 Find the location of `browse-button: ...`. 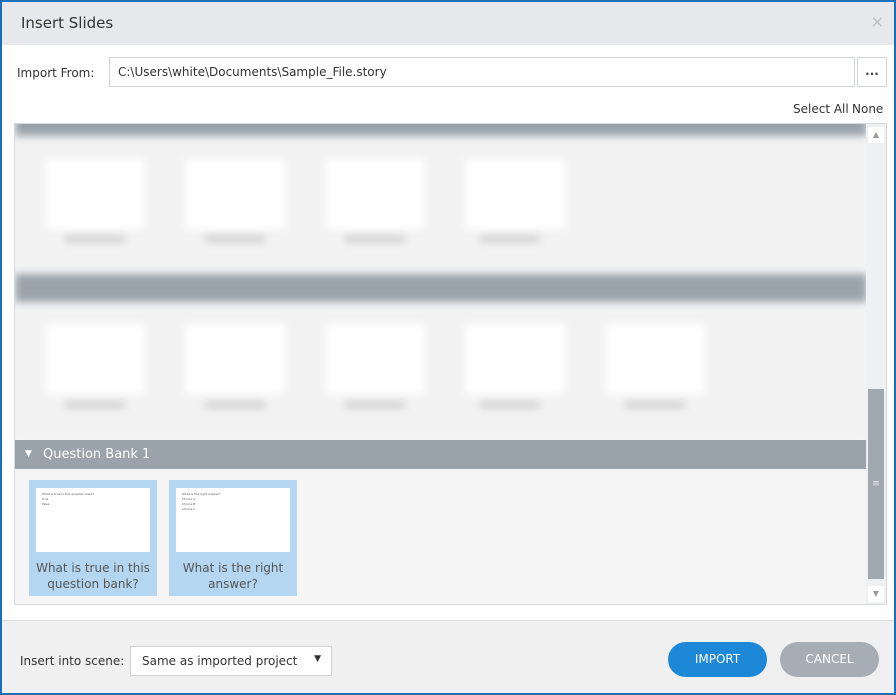

browse-button: ... is located at coordinates (872, 72).